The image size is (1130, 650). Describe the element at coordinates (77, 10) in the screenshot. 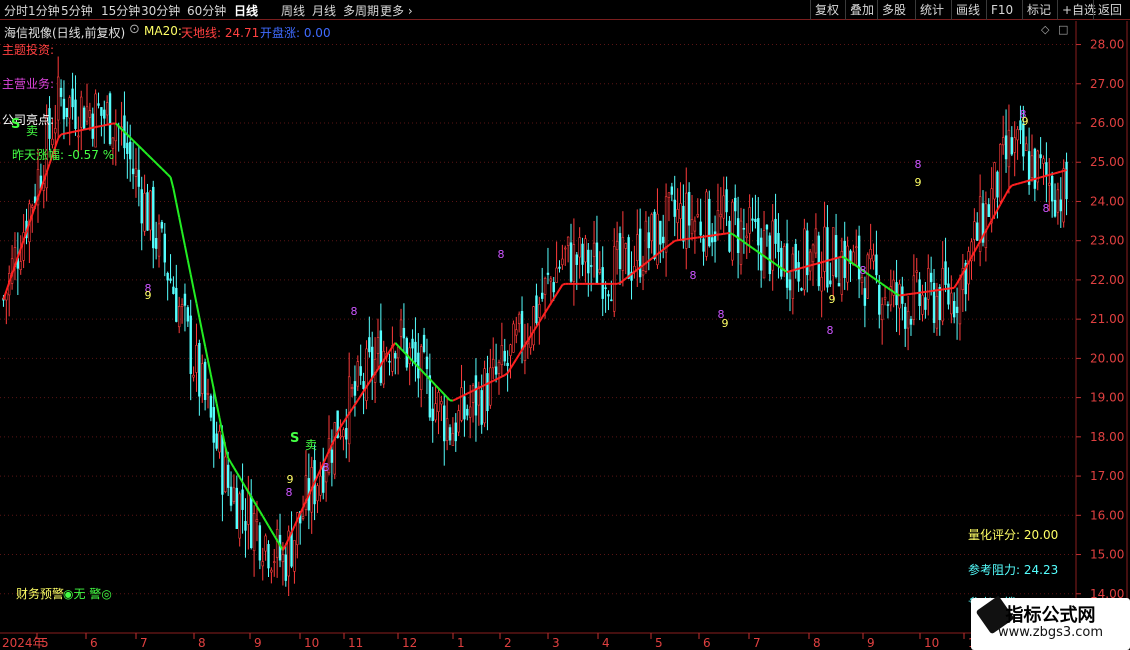

I see `period-tab-2: 5分钟` at that location.